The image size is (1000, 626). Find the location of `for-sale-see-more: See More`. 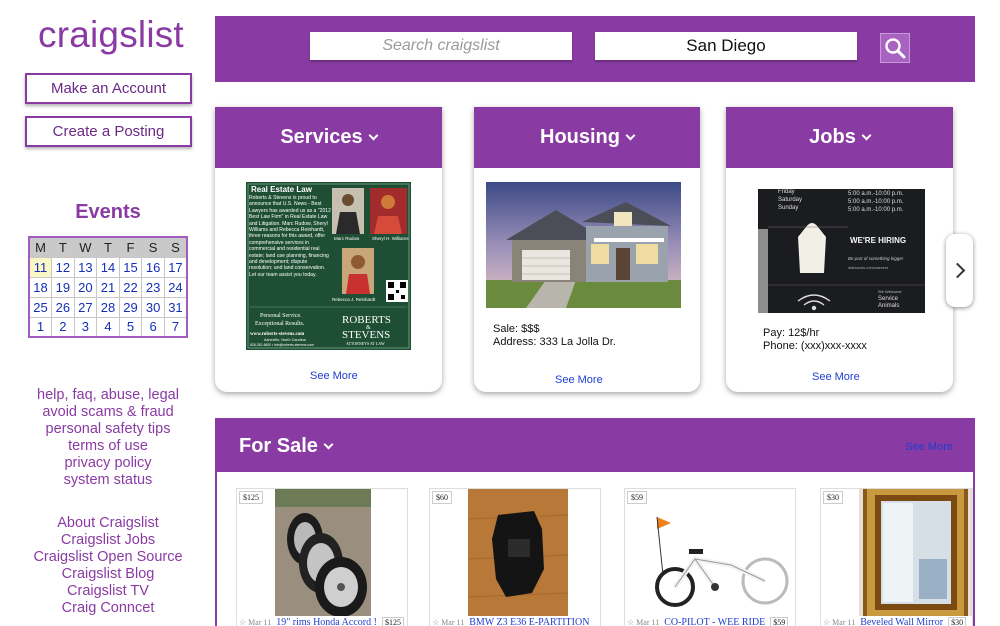

for-sale-see-more: See More is located at coordinates (929, 447).